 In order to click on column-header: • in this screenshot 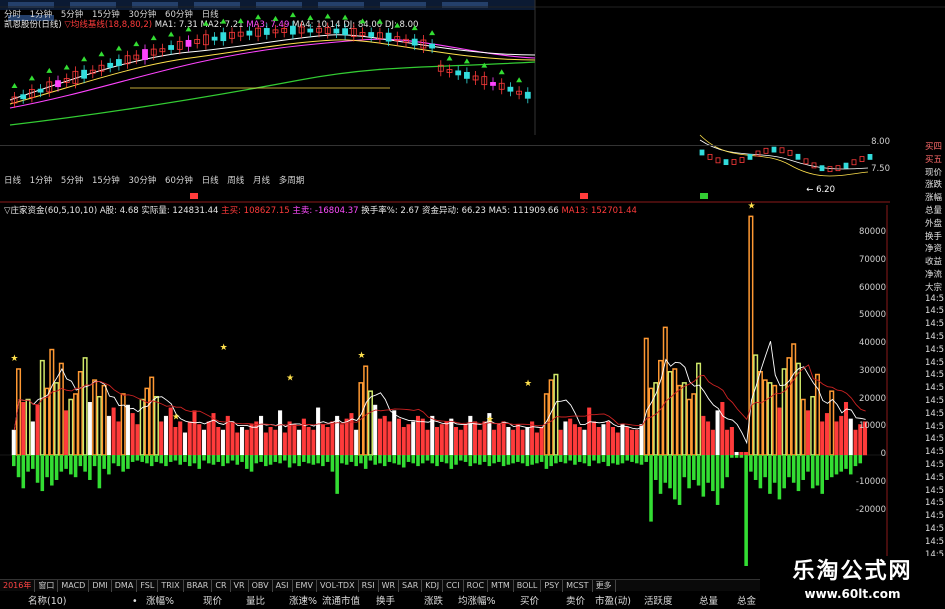, I will do `click(135, 601)`.